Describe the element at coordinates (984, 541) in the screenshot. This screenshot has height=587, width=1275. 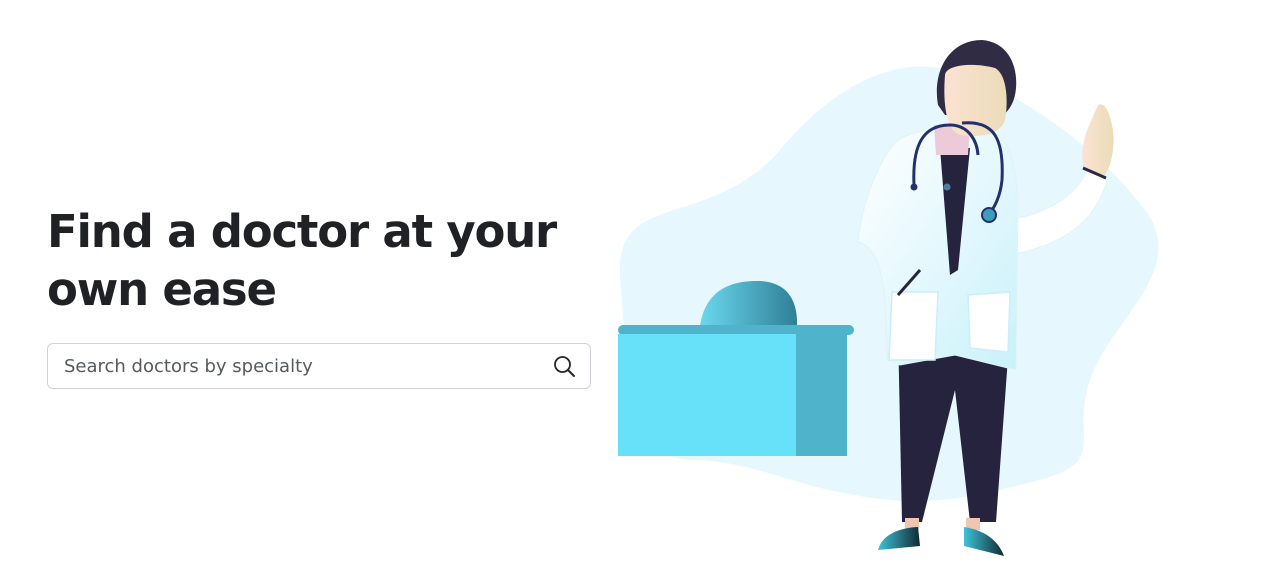
I see `right-shoe` at that location.